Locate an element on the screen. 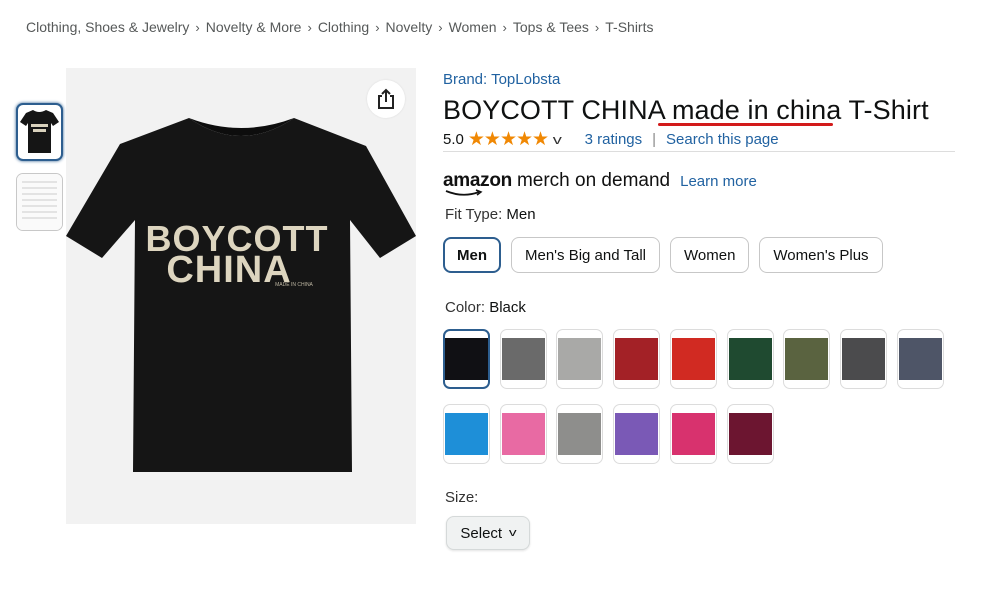 Image resolution: width=982 pixels, height=608 pixels. size-chart-thumbnail-icon is located at coordinates (39, 202).